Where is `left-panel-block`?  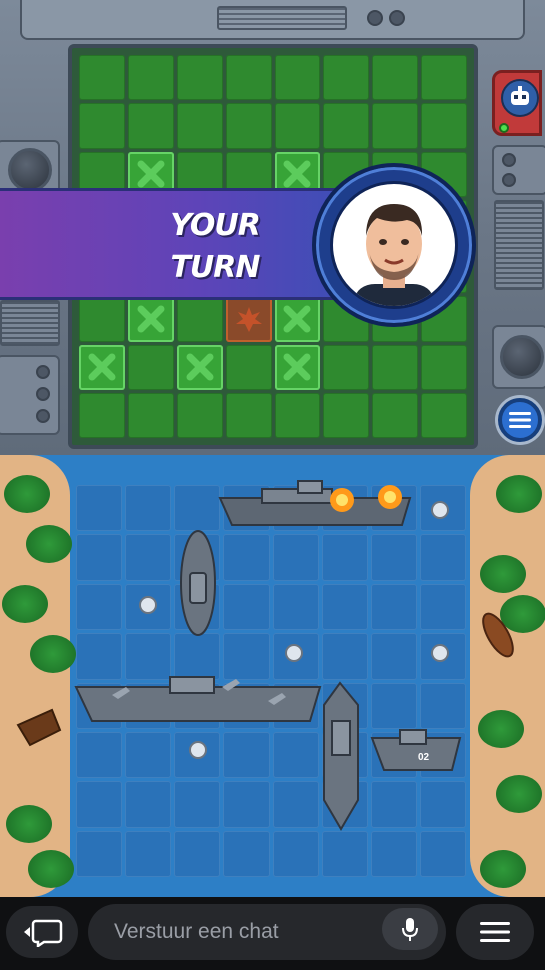 left-panel-block is located at coordinates (30, 395).